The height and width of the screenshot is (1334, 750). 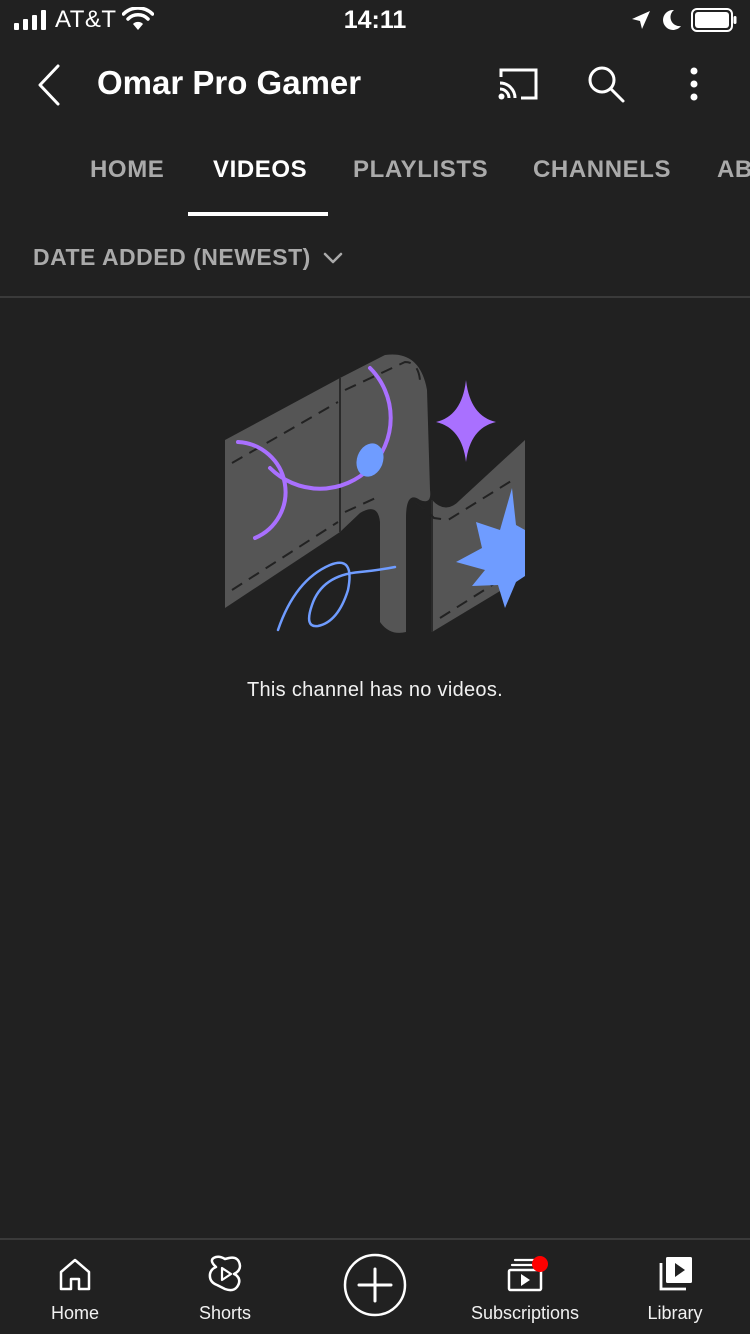 What do you see at coordinates (229, 82) in the screenshot?
I see `channel-title: Omar Pro Gamer` at bounding box center [229, 82].